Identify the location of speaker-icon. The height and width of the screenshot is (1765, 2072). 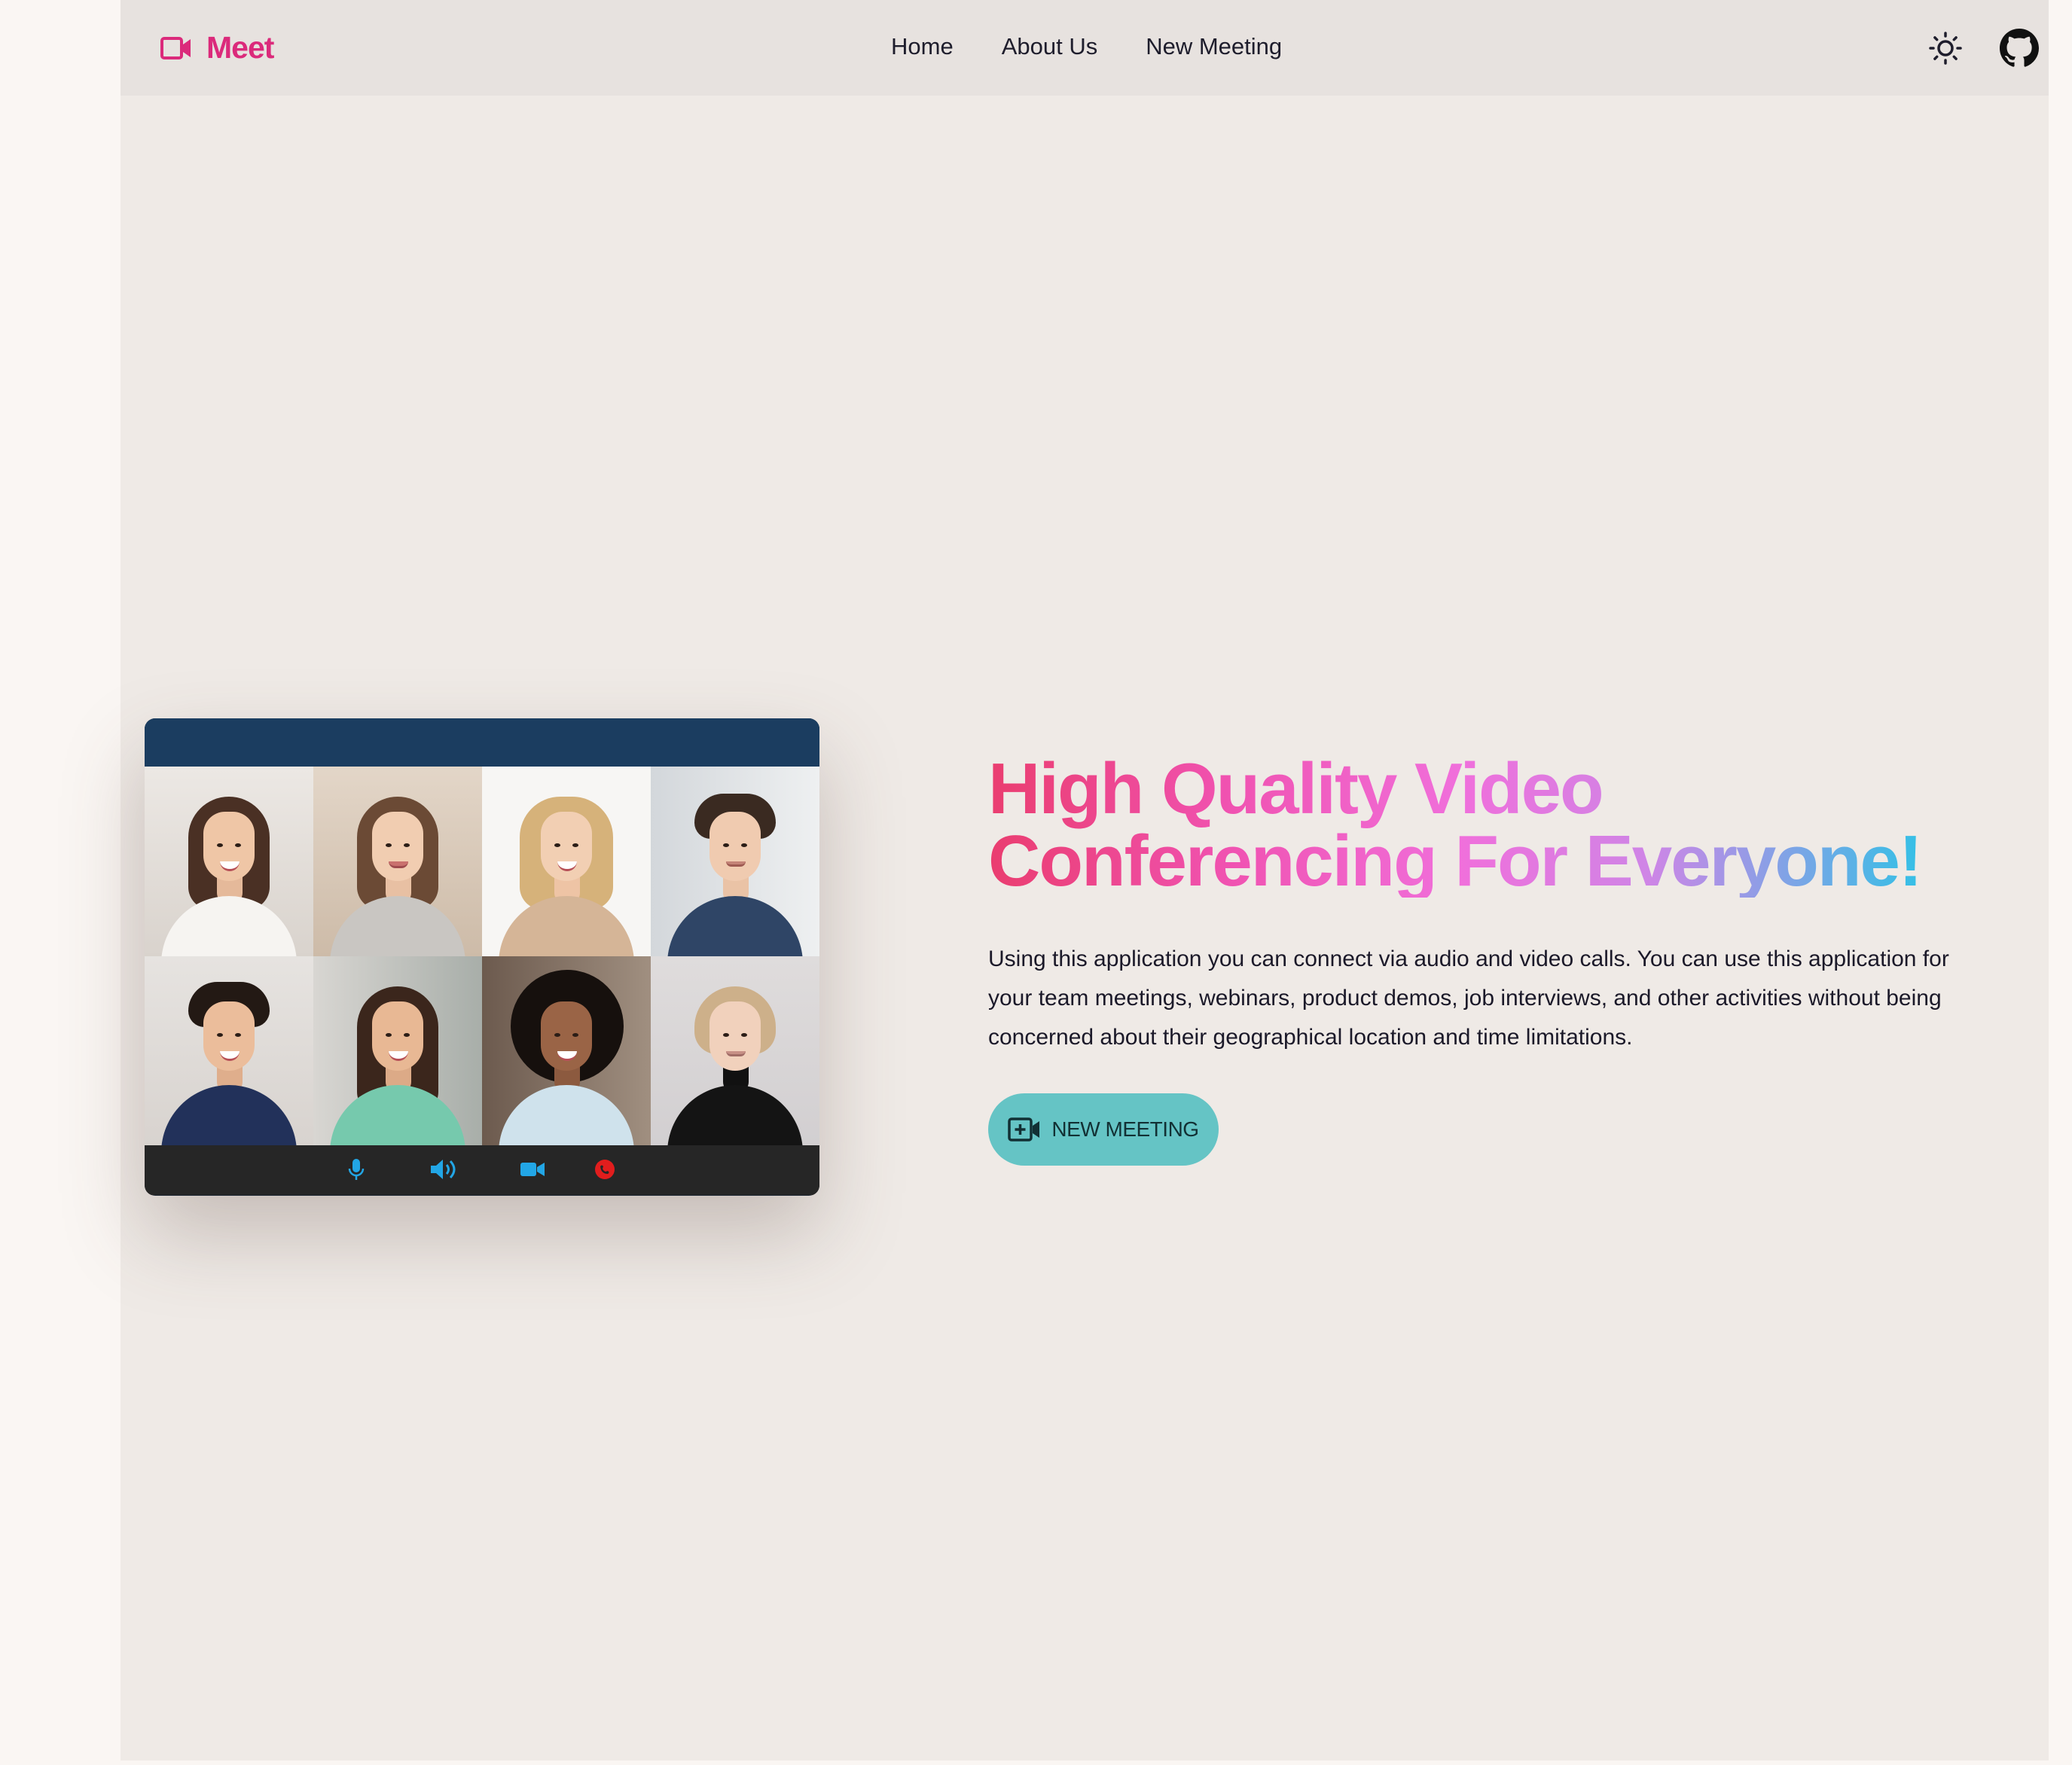
(444, 1171).